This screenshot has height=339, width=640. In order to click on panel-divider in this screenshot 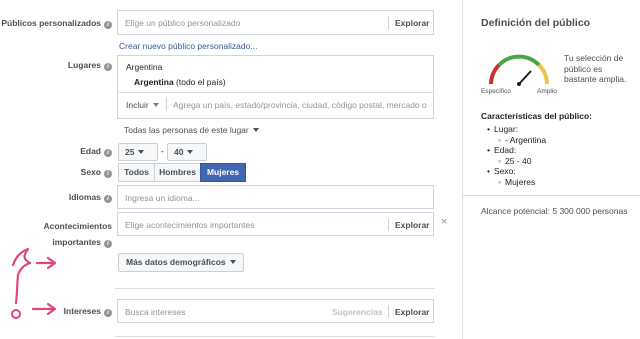, I will do `click(551, 195)`.